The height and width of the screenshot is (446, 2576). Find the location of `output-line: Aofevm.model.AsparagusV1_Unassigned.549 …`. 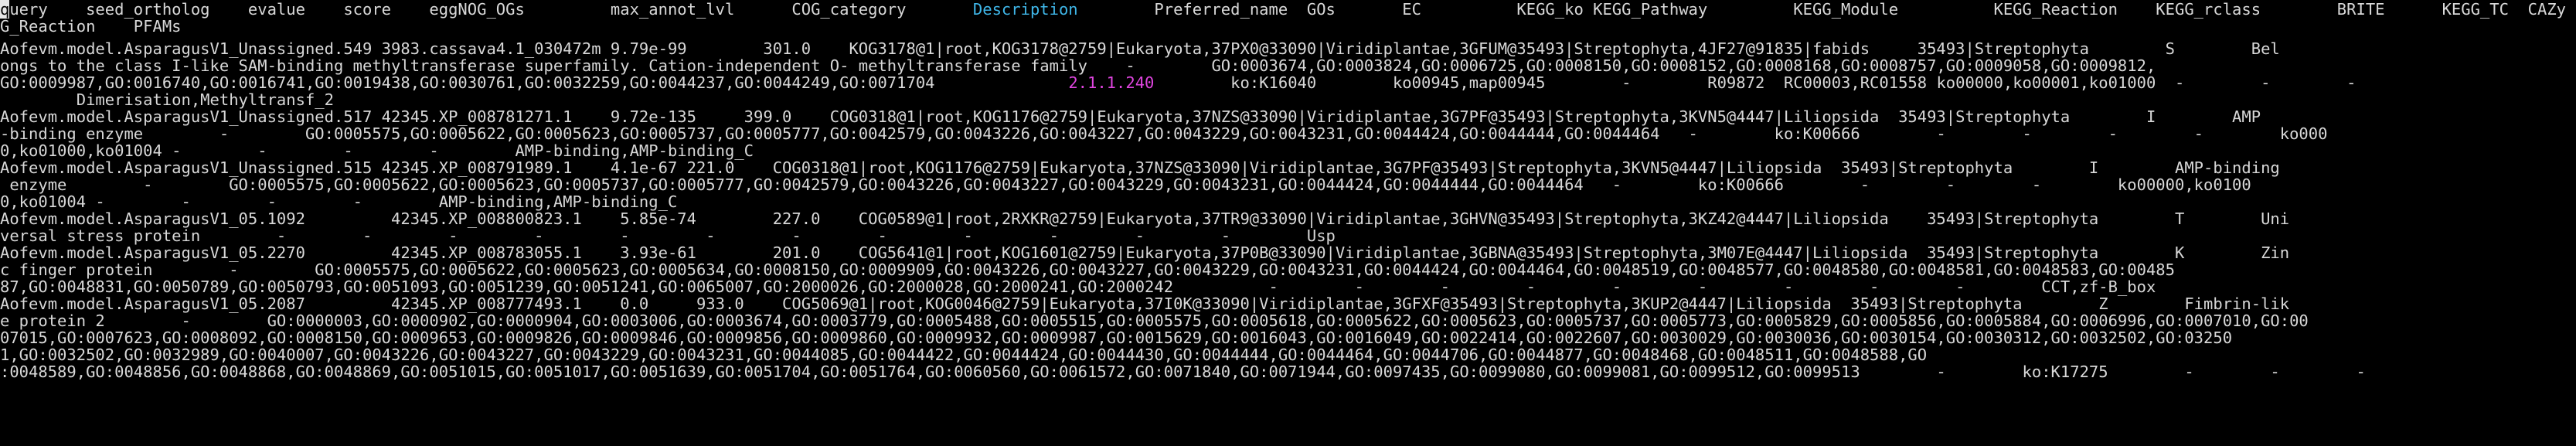

output-line: Aofevm.model.AsparagusV1_Unassigned.549 … is located at coordinates (1140, 49).